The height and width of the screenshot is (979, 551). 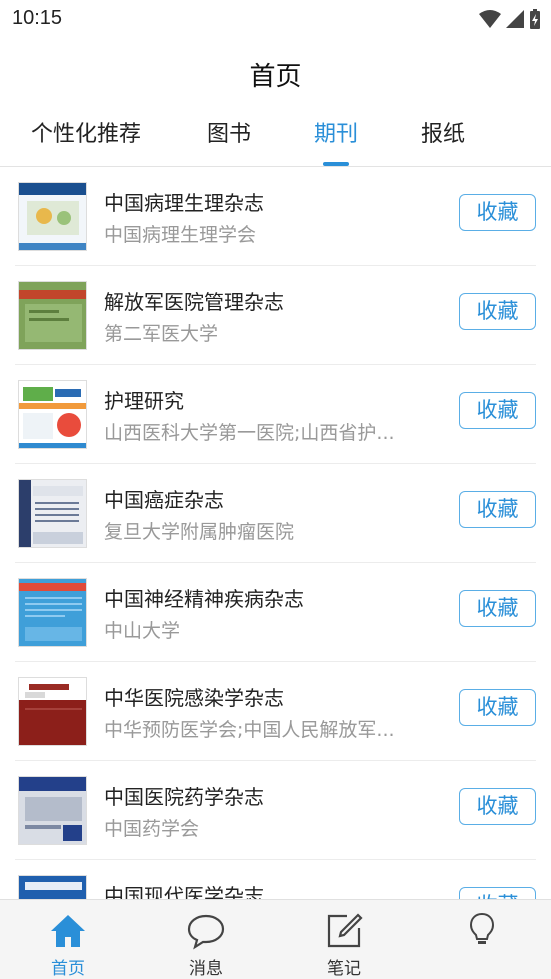 I want to click on journal-title: 中国现代医学杂志, so click(x=184, y=891).